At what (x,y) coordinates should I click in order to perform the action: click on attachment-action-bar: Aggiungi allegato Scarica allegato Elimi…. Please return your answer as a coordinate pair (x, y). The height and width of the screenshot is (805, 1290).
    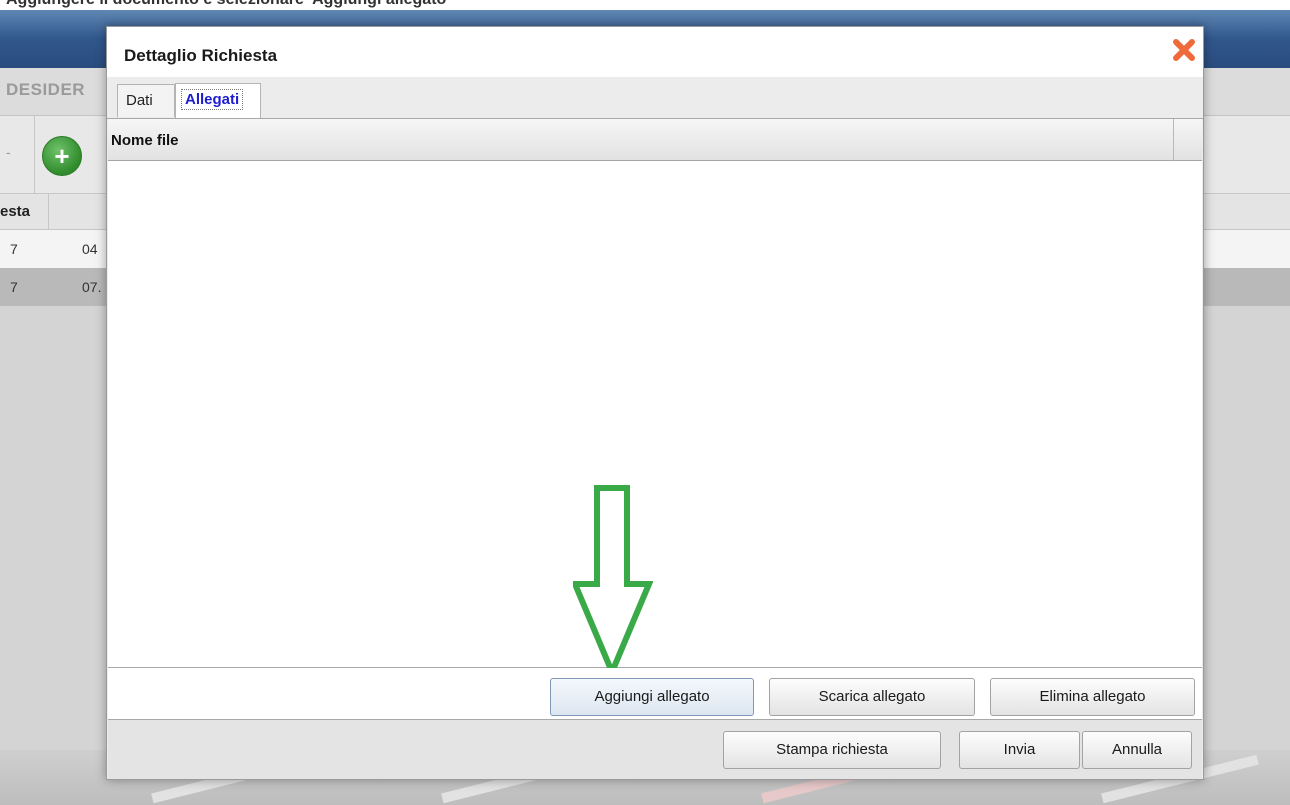
    Looking at the image, I should click on (655, 694).